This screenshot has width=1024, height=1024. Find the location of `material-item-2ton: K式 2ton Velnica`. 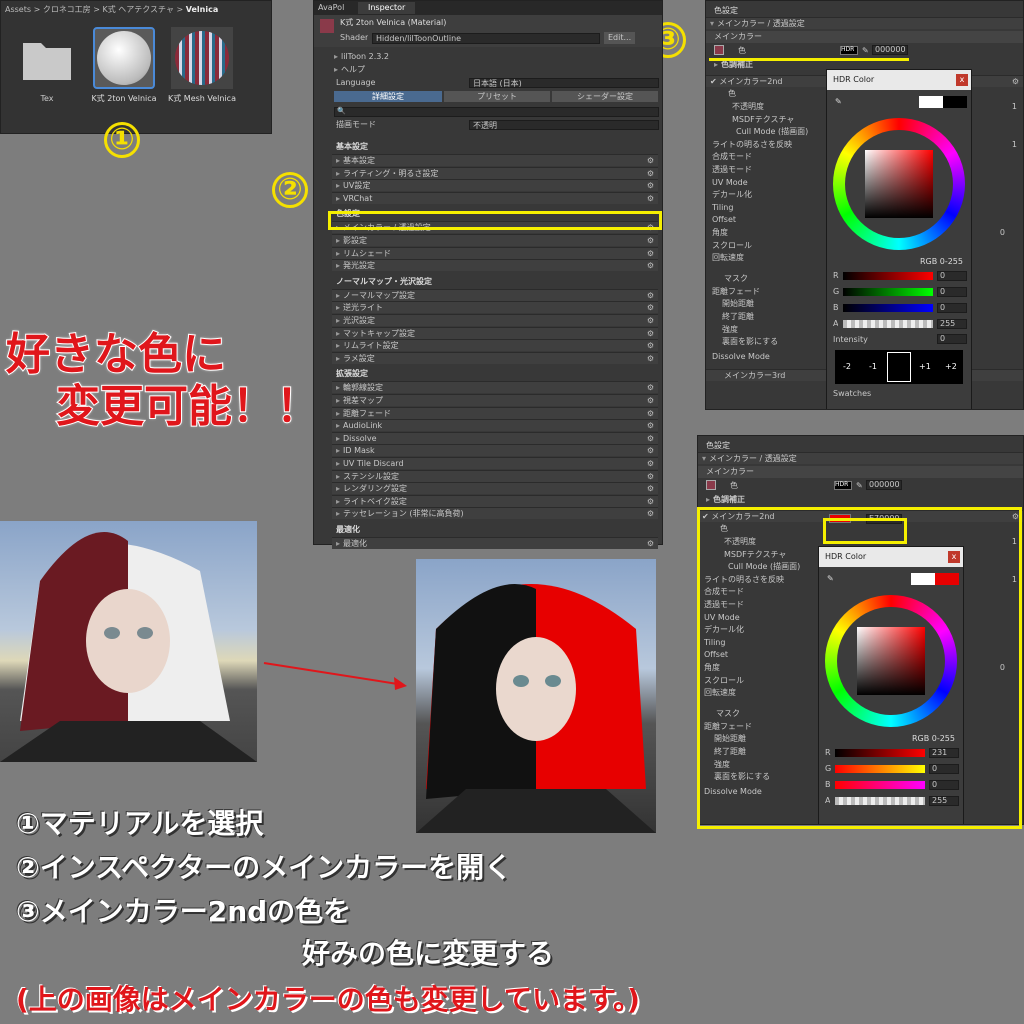

material-item-2ton: K式 2ton Velnica is located at coordinates (124, 69).